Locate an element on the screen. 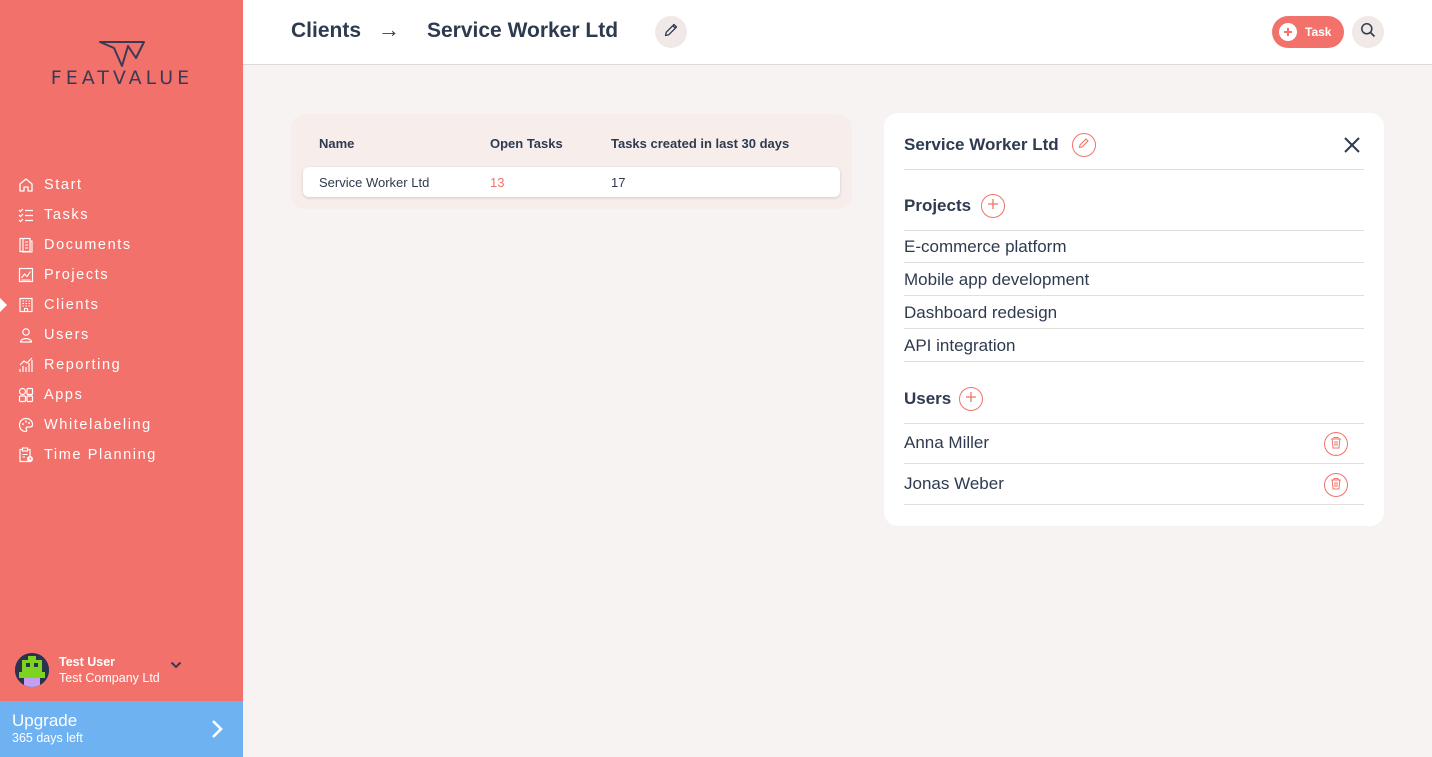  add-task-label: Task is located at coordinates (1318, 32).